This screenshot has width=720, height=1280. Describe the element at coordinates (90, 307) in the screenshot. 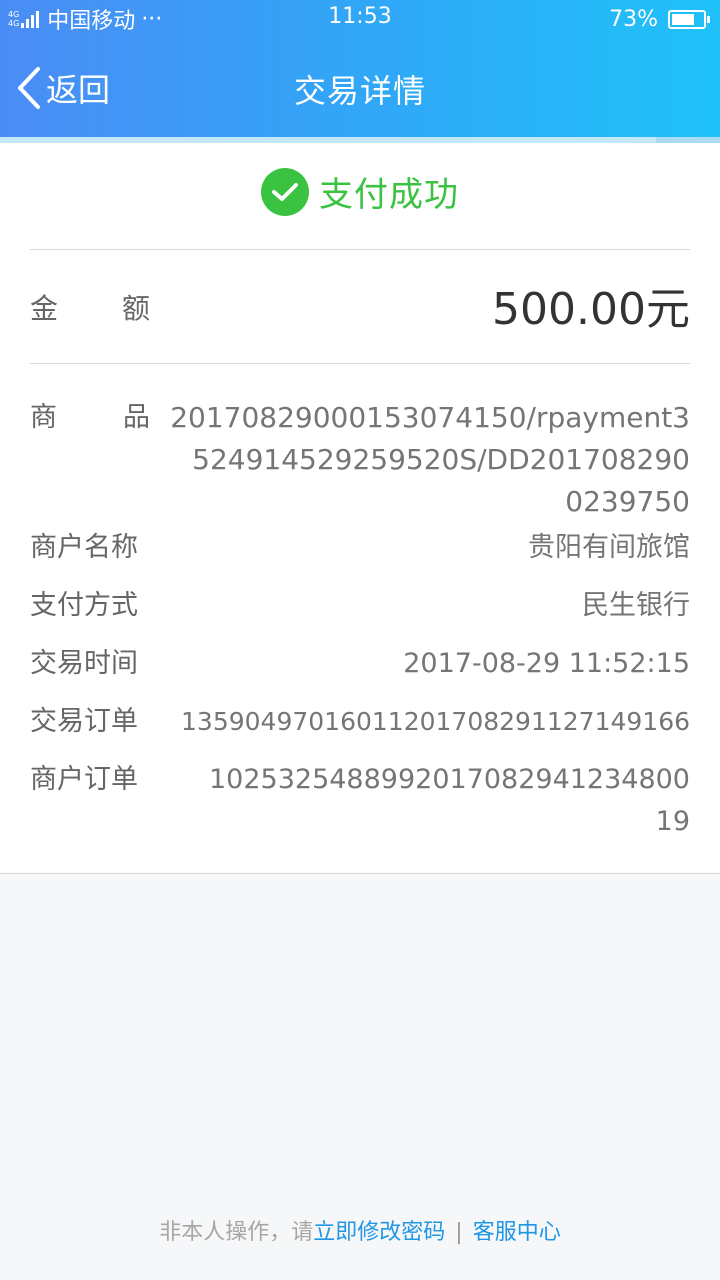

I see `amount-label: 金 额` at that location.